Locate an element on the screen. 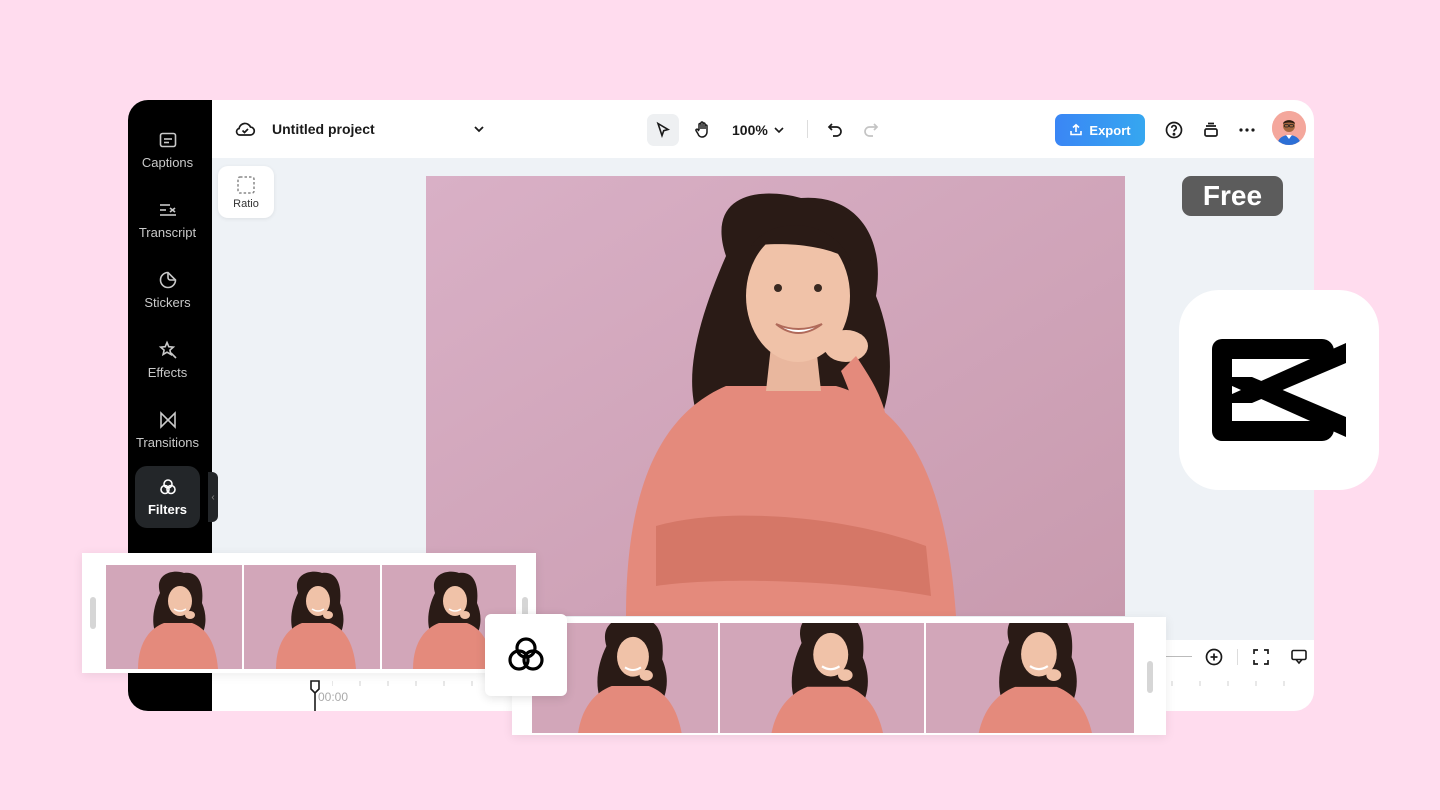 Image resolution: width=1440 pixels, height=810 pixels. capcut-logo-card is located at coordinates (1279, 390).